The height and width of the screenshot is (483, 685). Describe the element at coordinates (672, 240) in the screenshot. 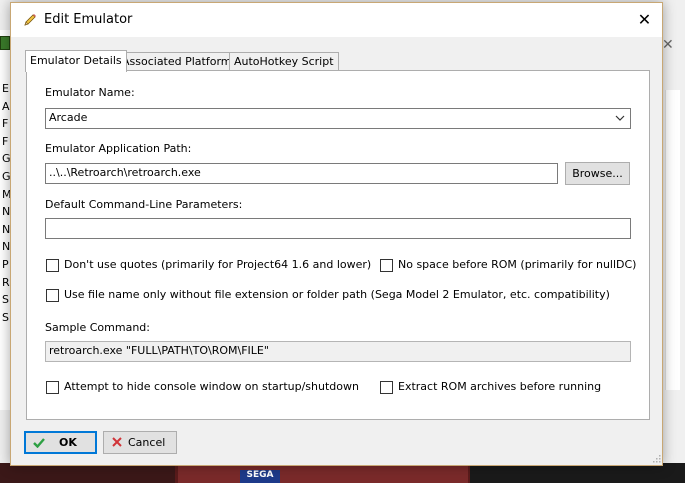

I see `background-scrollbar` at that location.